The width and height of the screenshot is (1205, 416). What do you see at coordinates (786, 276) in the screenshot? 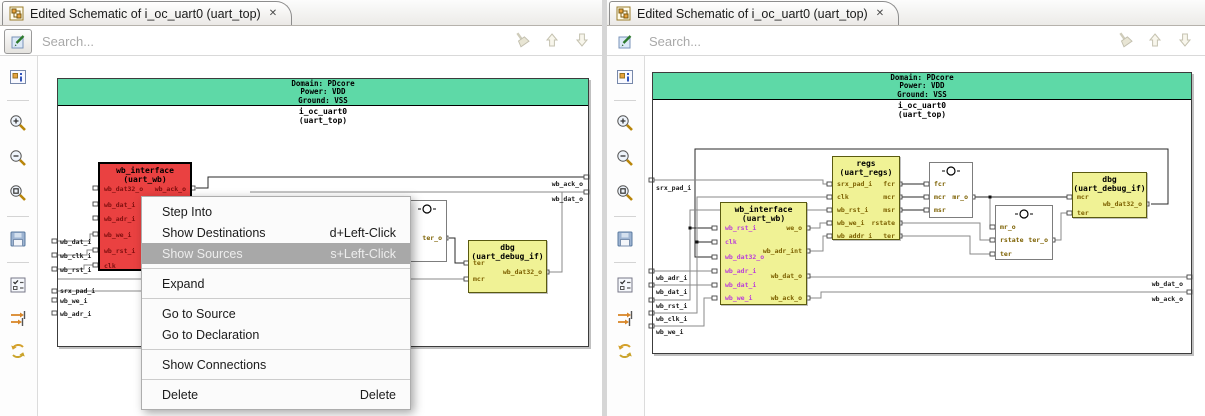
I see `port-label: wb_dat_o` at bounding box center [786, 276].